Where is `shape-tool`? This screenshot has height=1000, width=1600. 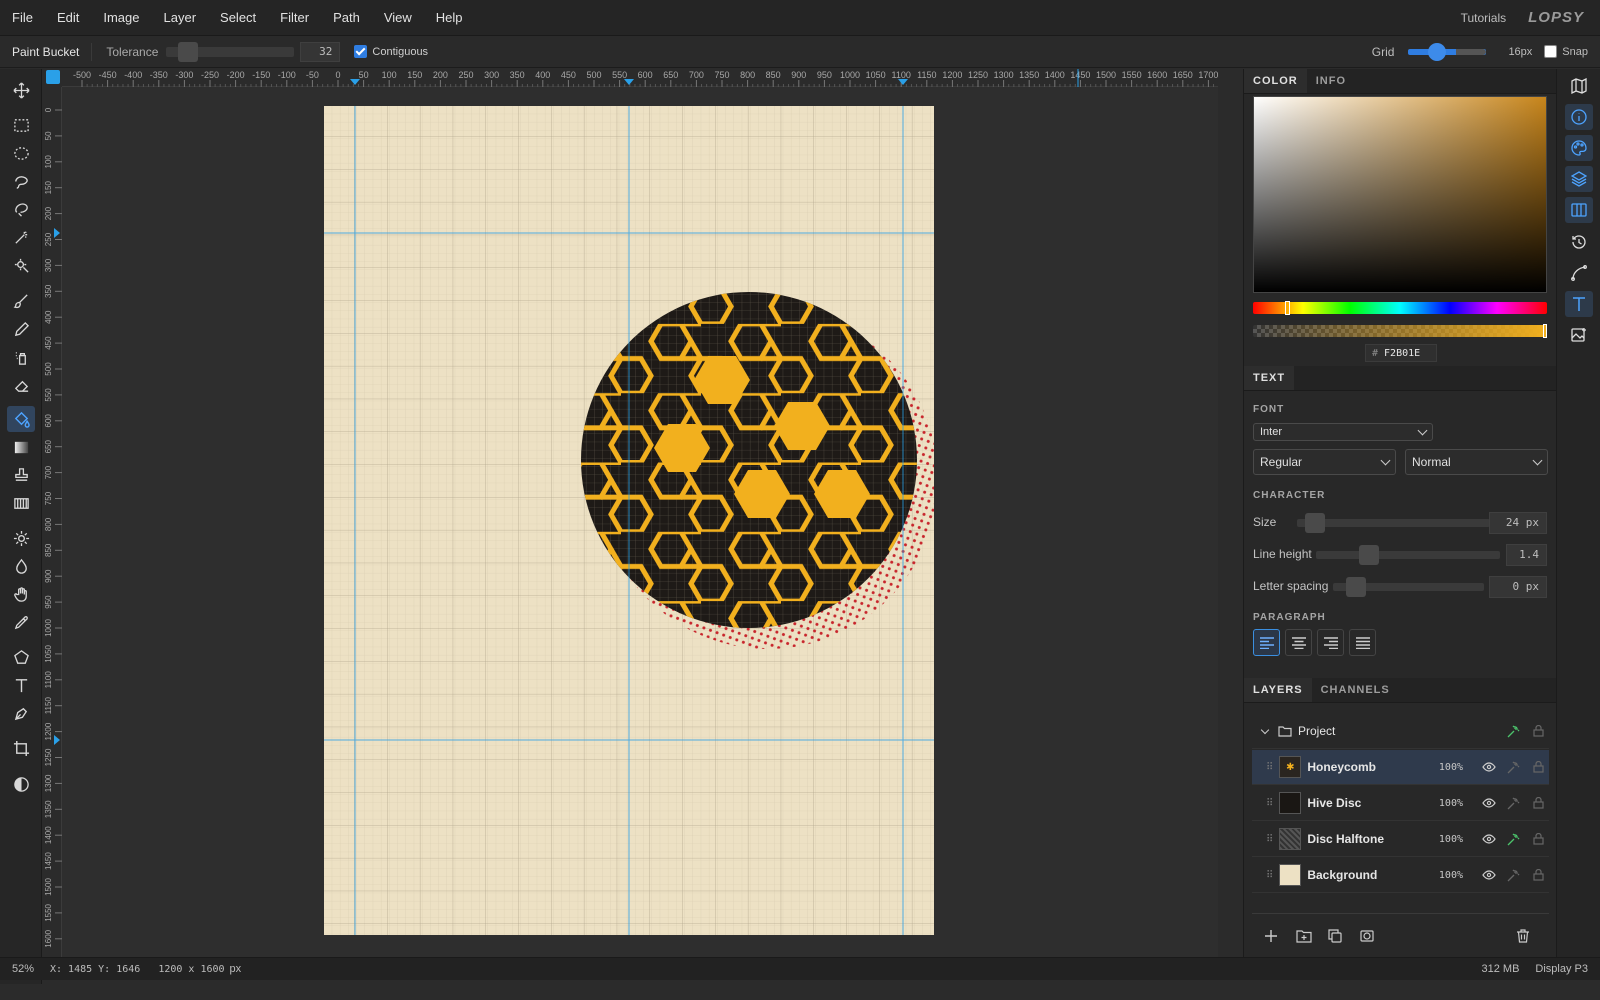 shape-tool is located at coordinates (21, 657).